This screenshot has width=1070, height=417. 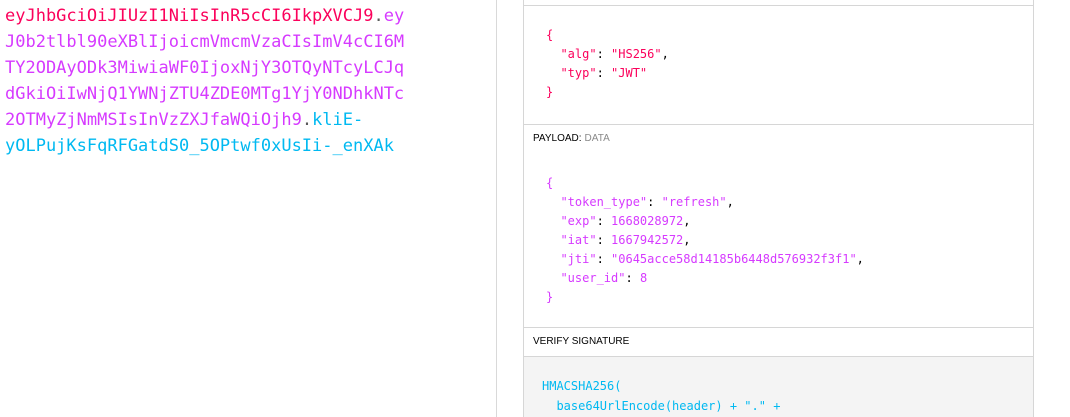 What do you see at coordinates (629, 73) in the screenshot?
I see `json-value: "JWT"` at bounding box center [629, 73].